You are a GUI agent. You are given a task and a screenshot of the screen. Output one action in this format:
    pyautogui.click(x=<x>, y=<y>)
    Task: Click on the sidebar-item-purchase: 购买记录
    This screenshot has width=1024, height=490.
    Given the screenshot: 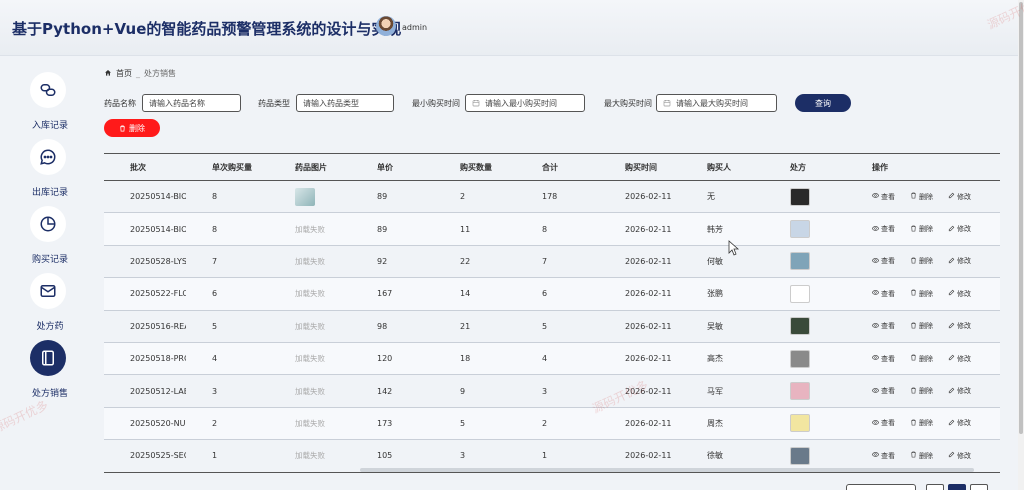 What is the action you would take?
    pyautogui.click(x=50, y=237)
    